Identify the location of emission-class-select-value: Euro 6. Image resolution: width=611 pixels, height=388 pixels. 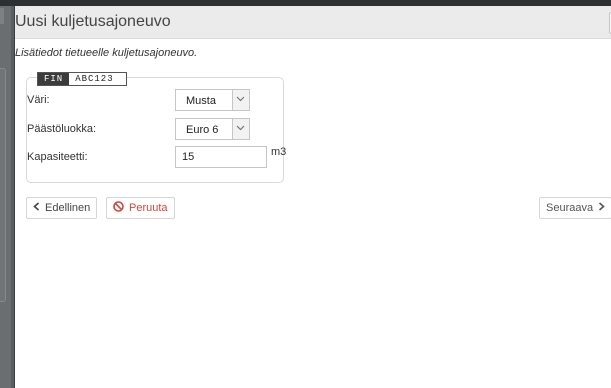
(202, 130).